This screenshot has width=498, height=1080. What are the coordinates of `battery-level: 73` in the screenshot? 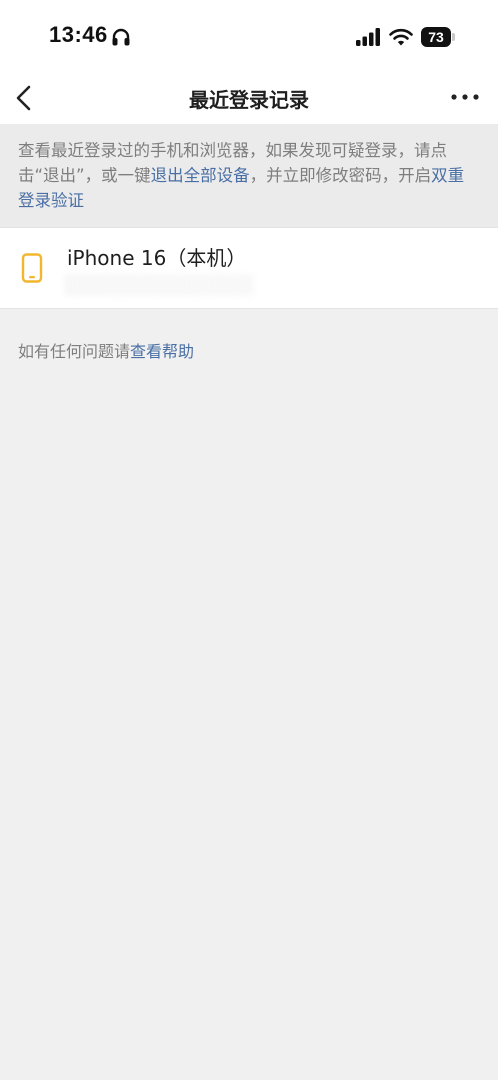 It's located at (436, 37).